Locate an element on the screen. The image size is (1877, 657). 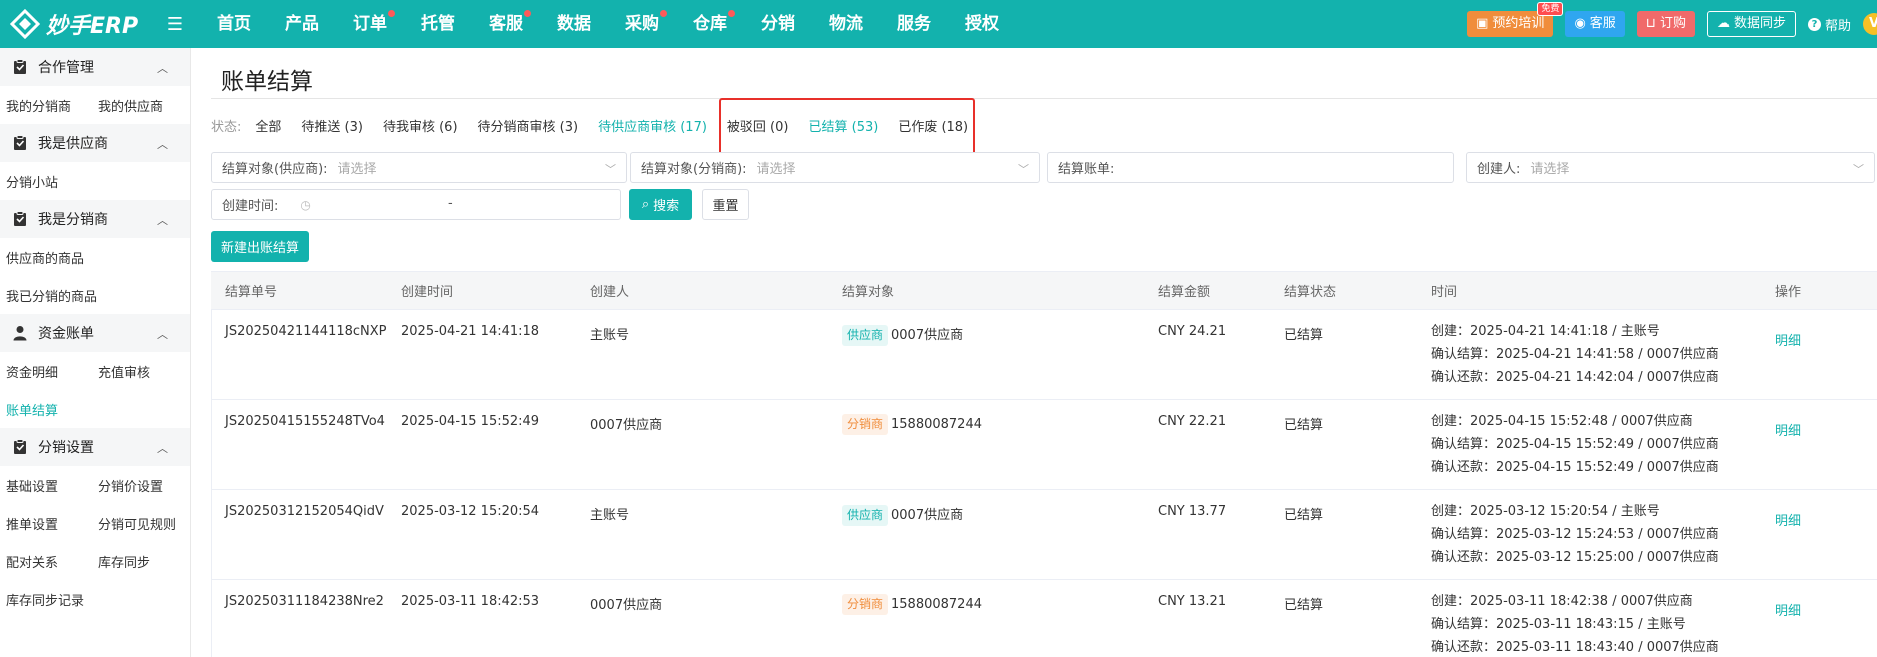
sidebar-item: 分销小站 is located at coordinates (52, 181).